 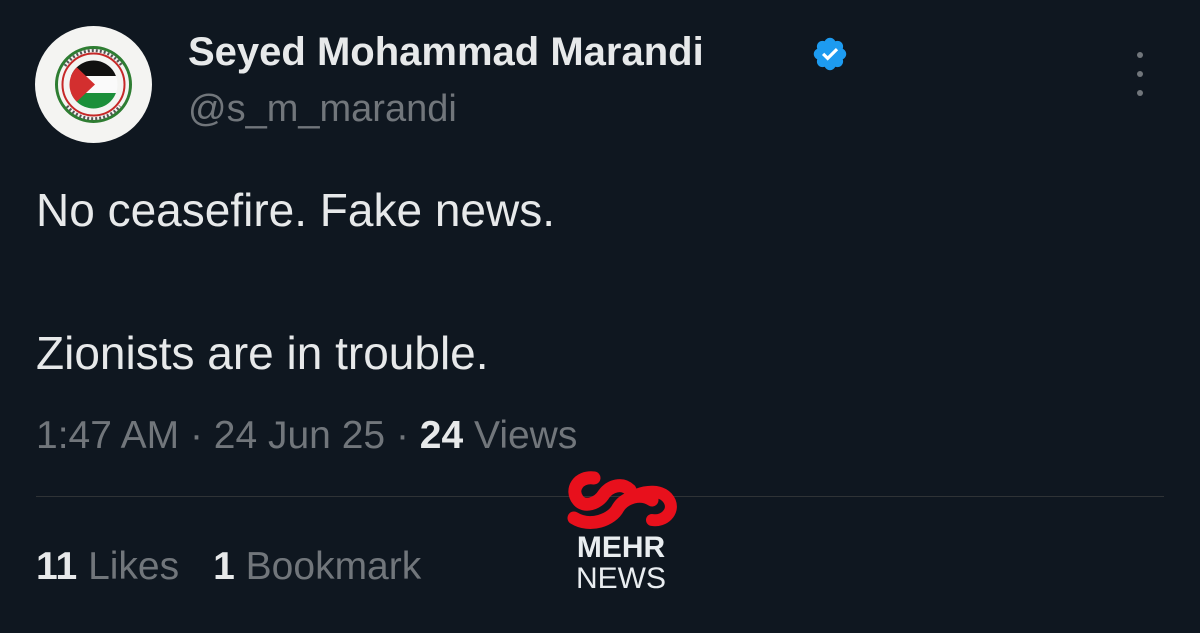 I want to click on palestine-flag-emblem, so click(x=93, y=84).